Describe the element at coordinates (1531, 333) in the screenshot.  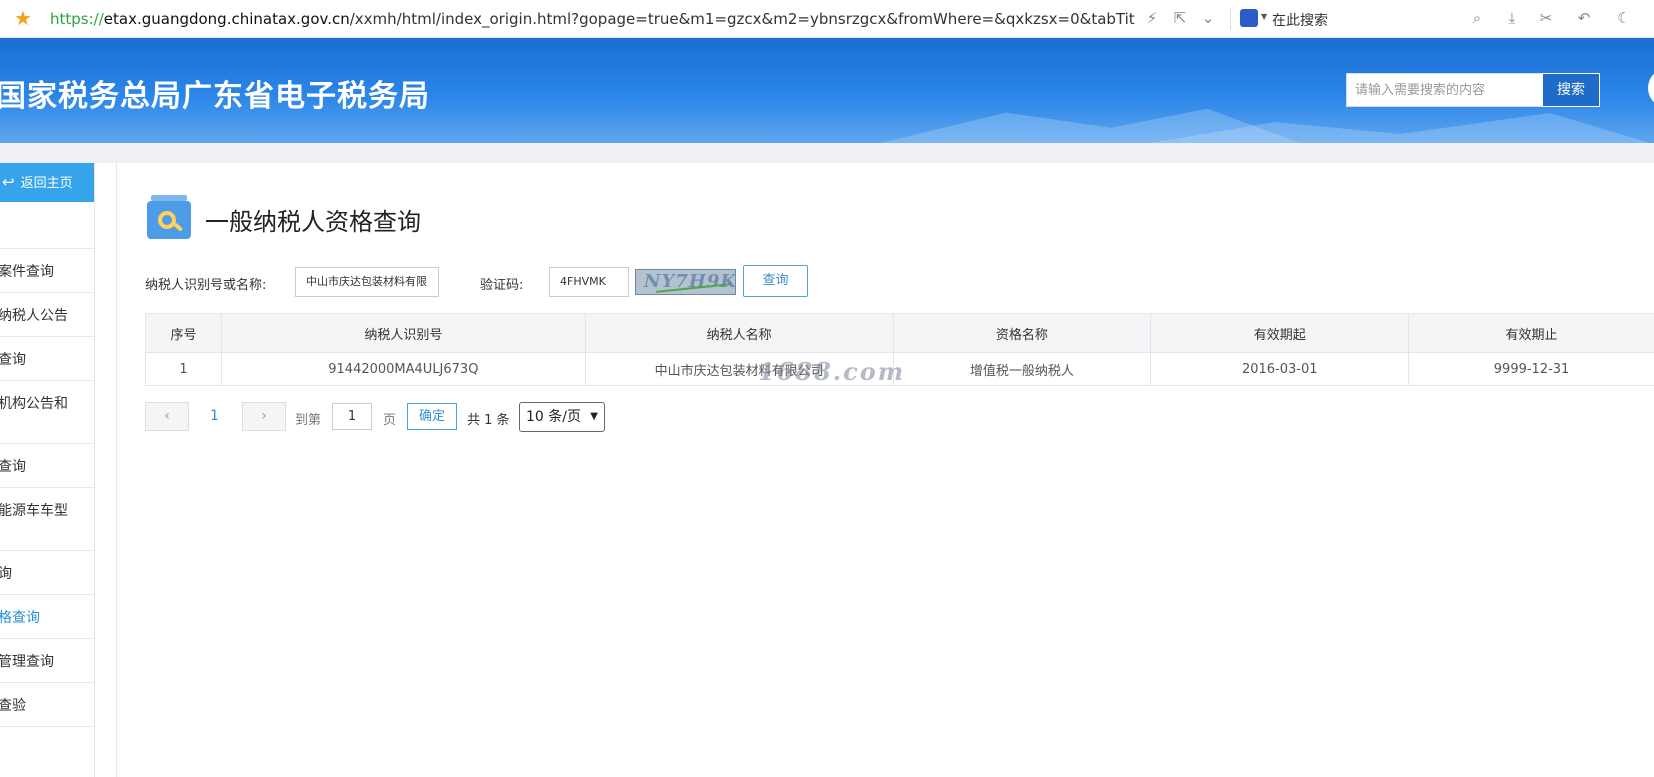
I see `column-header: 有效期止` at that location.